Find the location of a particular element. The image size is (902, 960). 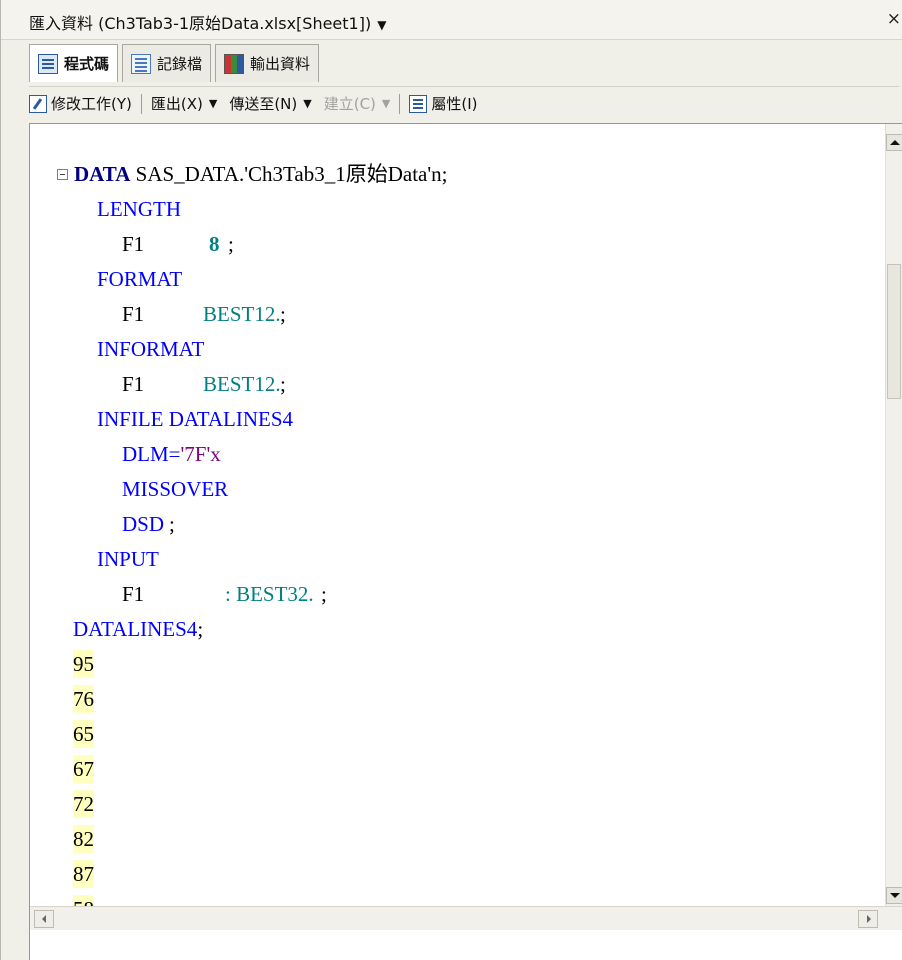

dlm-value: '7F'x is located at coordinates (200, 454).